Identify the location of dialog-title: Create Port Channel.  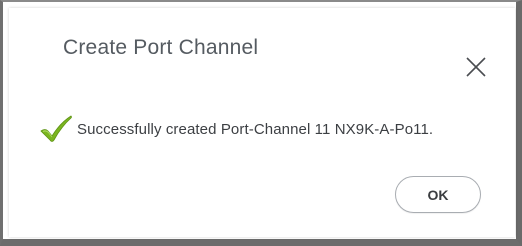
(161, 47).